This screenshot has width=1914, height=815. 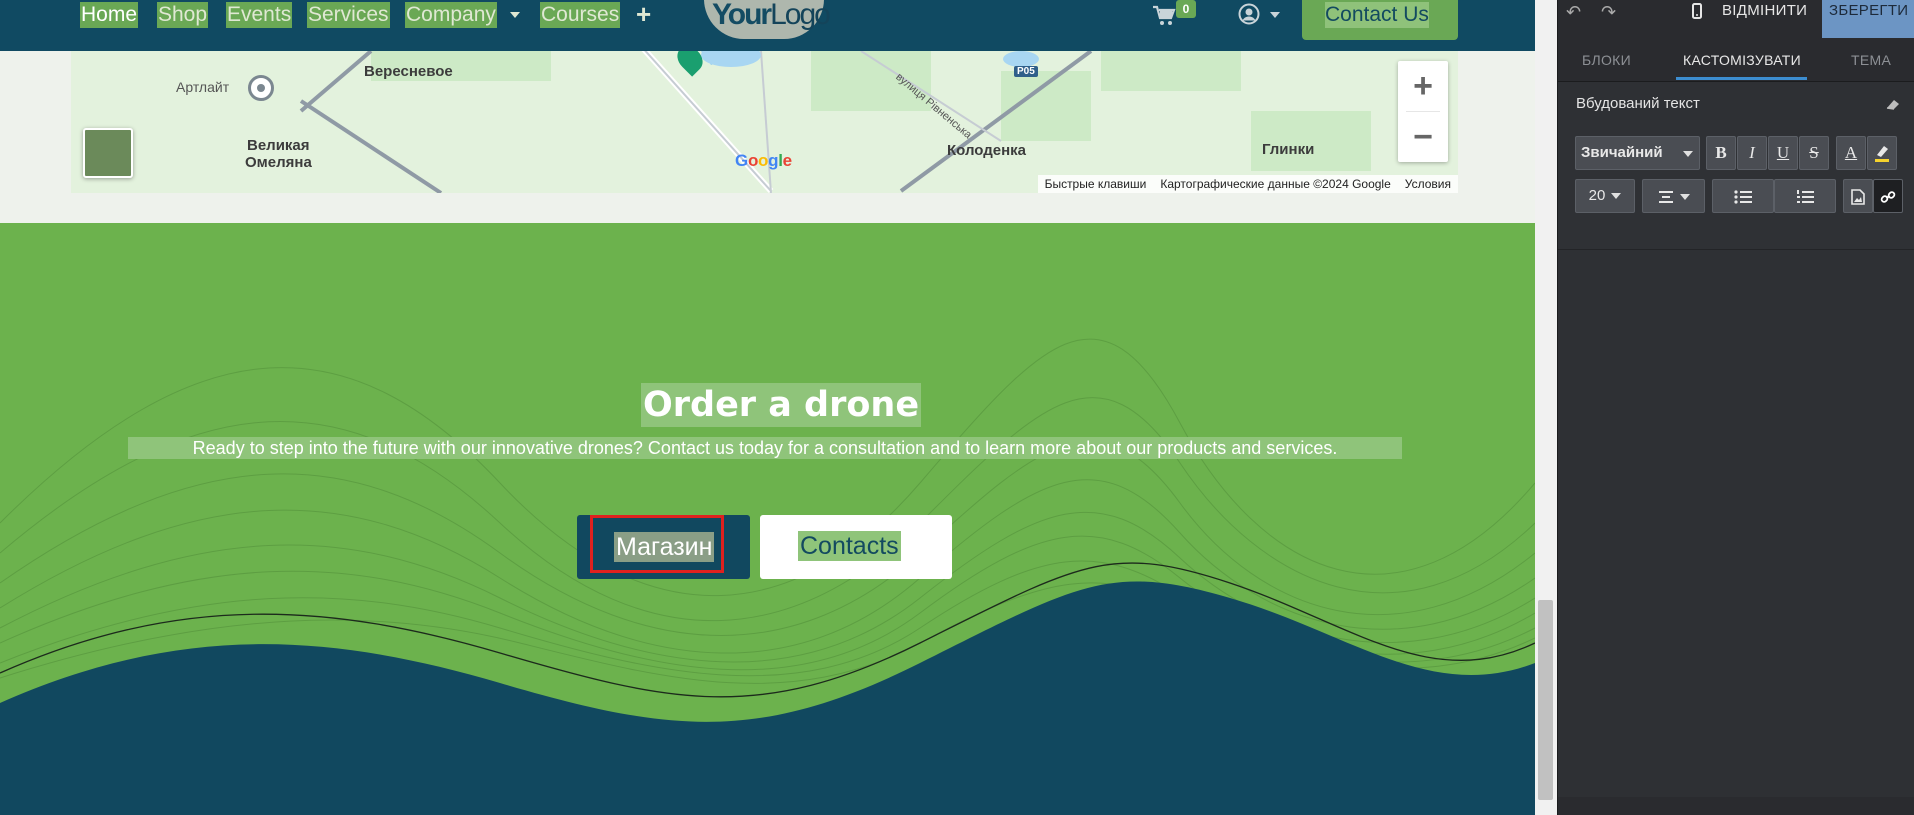 I want to click on font-size-select: 20, so click(x=1605, y=196).